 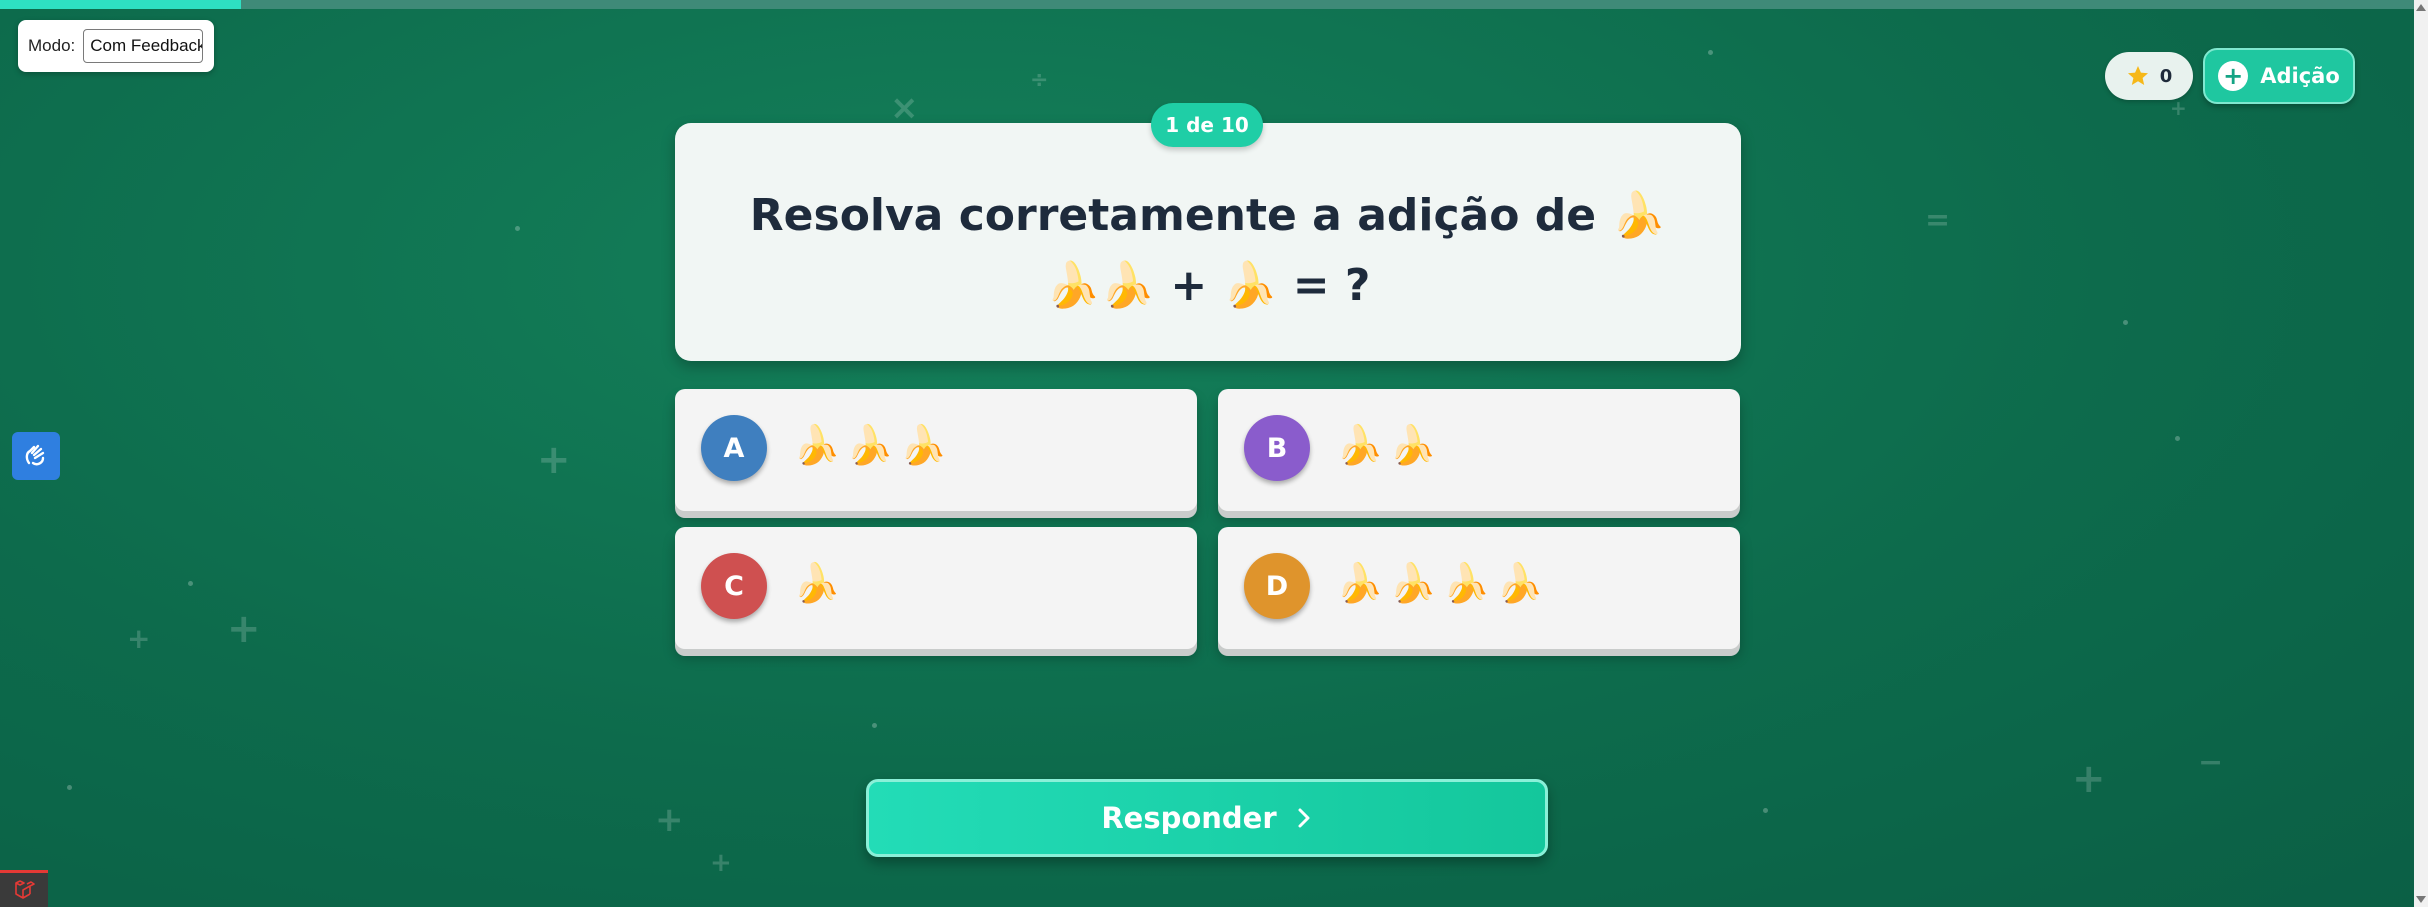 What do you see at coordinates (1277, 586) in the screenshot?
I see `option-letter-badge: D` at bounding box center [1277, 586].